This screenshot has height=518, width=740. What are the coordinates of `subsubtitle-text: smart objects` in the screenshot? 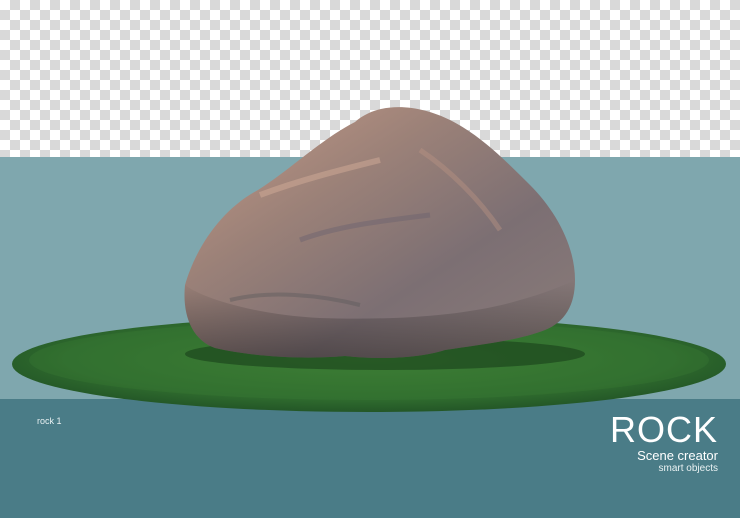 It's located at (688, 468).